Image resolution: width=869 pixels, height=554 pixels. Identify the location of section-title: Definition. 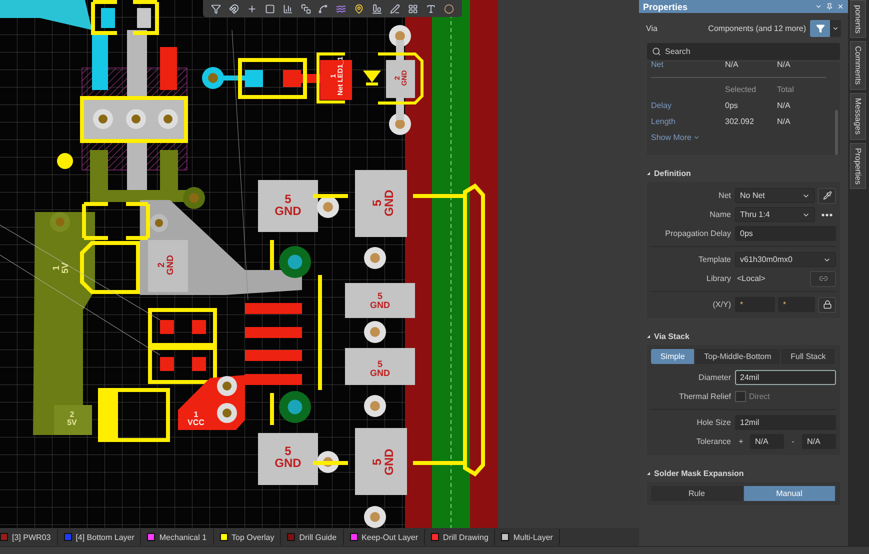
(672, 173).